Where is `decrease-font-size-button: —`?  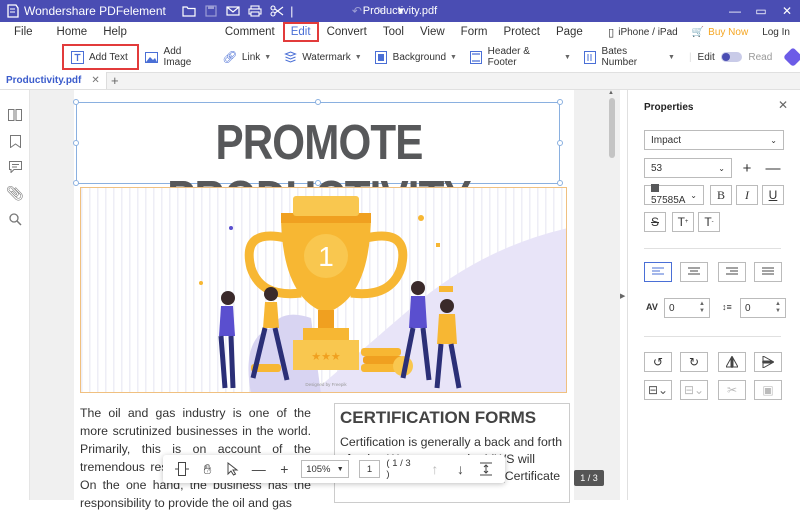
decrease-font-size-button: — is located at coordinates (773, 168).